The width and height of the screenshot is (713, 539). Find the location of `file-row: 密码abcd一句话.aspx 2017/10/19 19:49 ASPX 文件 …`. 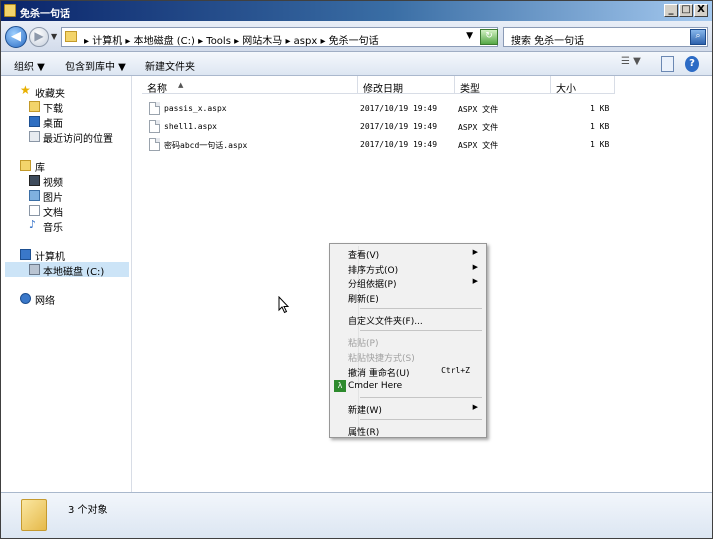

file-row: 密码abcd一句话.aspx 2017/10/19 19:49 ASPX 文件 … is located at coordinates (406, 145).